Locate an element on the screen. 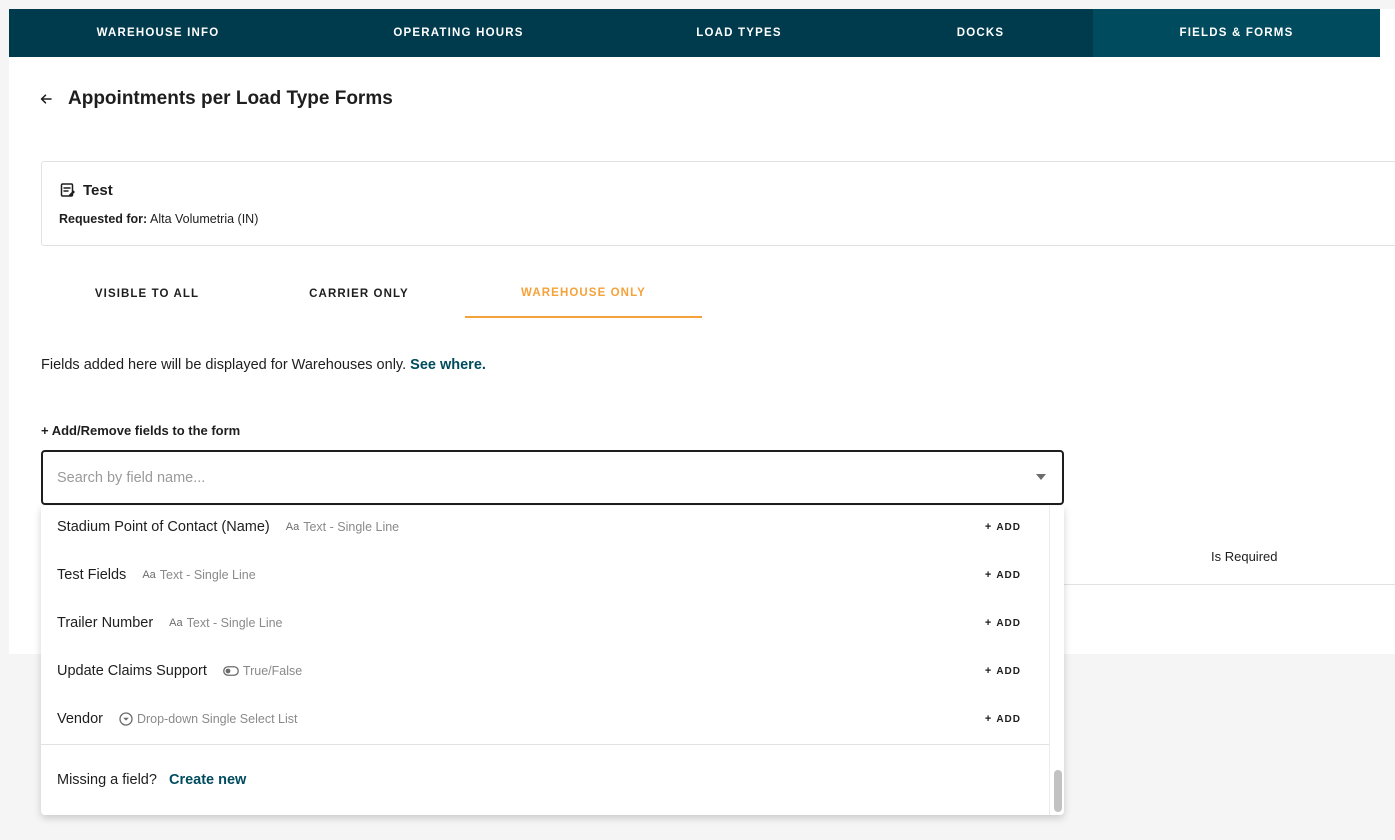 The height and width of the screenshot is (840, 1395). dropdown-scrollbar is located at coordinates (1056, 660).